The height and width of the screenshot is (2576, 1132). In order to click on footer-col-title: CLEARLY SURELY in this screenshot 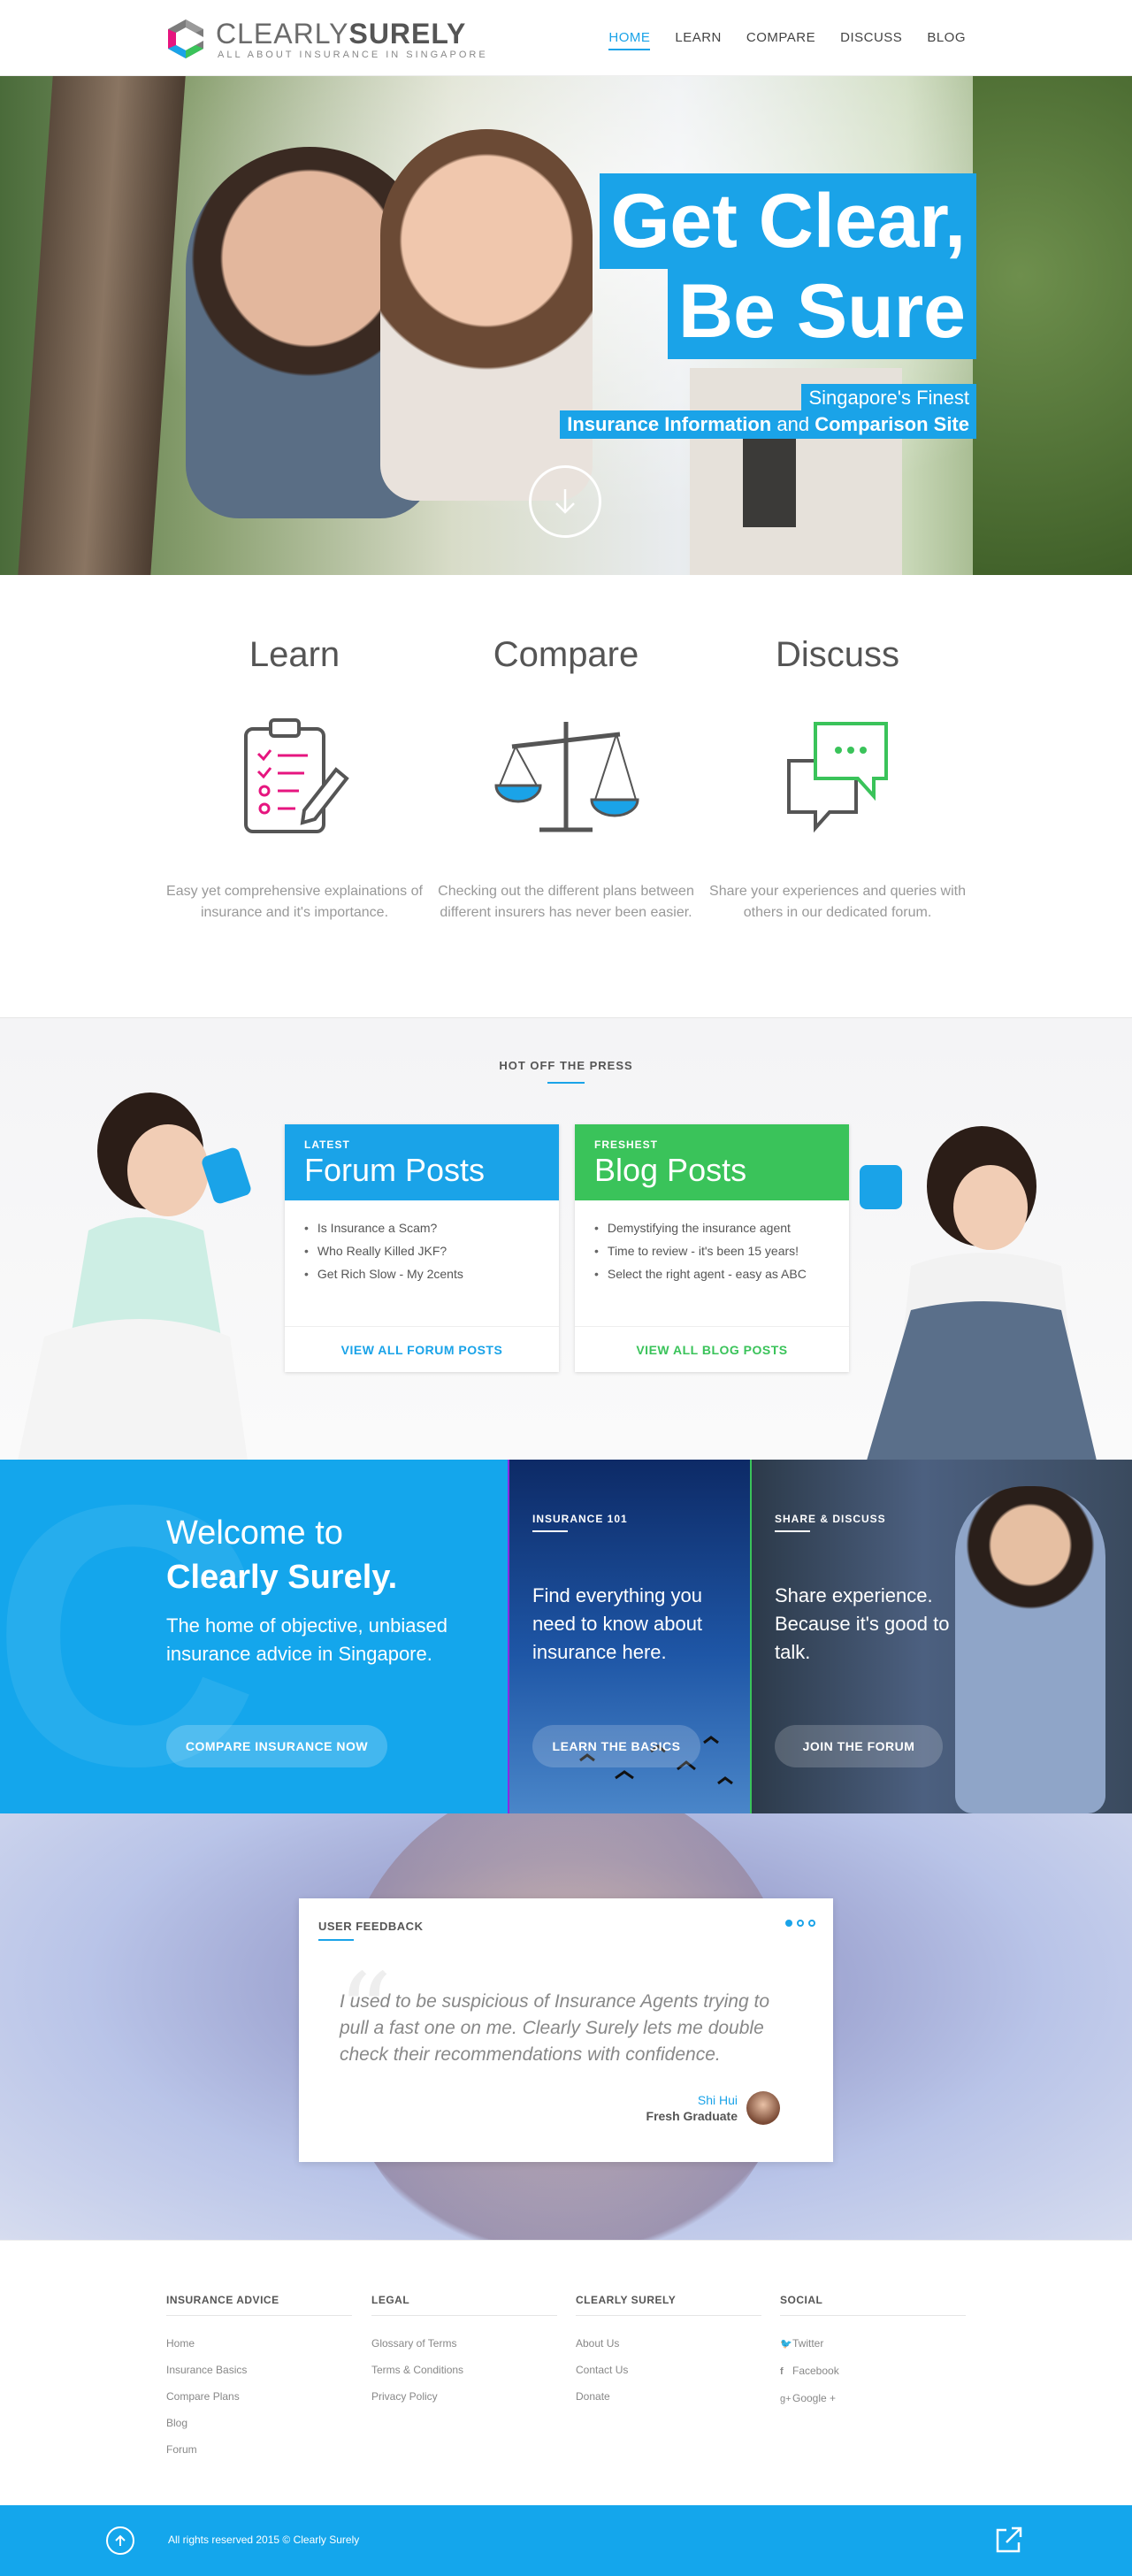, I will do `click(668, 2305)`.